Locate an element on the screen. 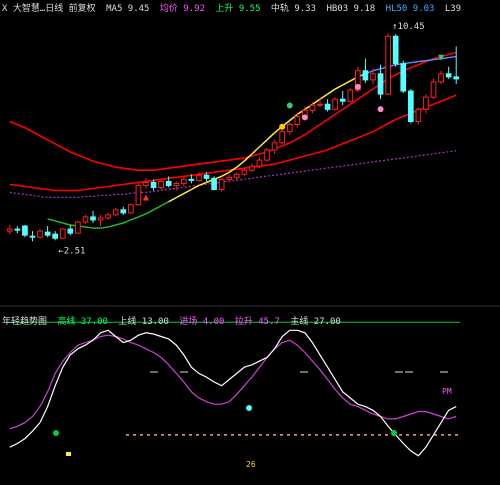 This screenshot has height=485, width=500. header-item-2: 均价 9.92 is located at coordinates (182, 9).